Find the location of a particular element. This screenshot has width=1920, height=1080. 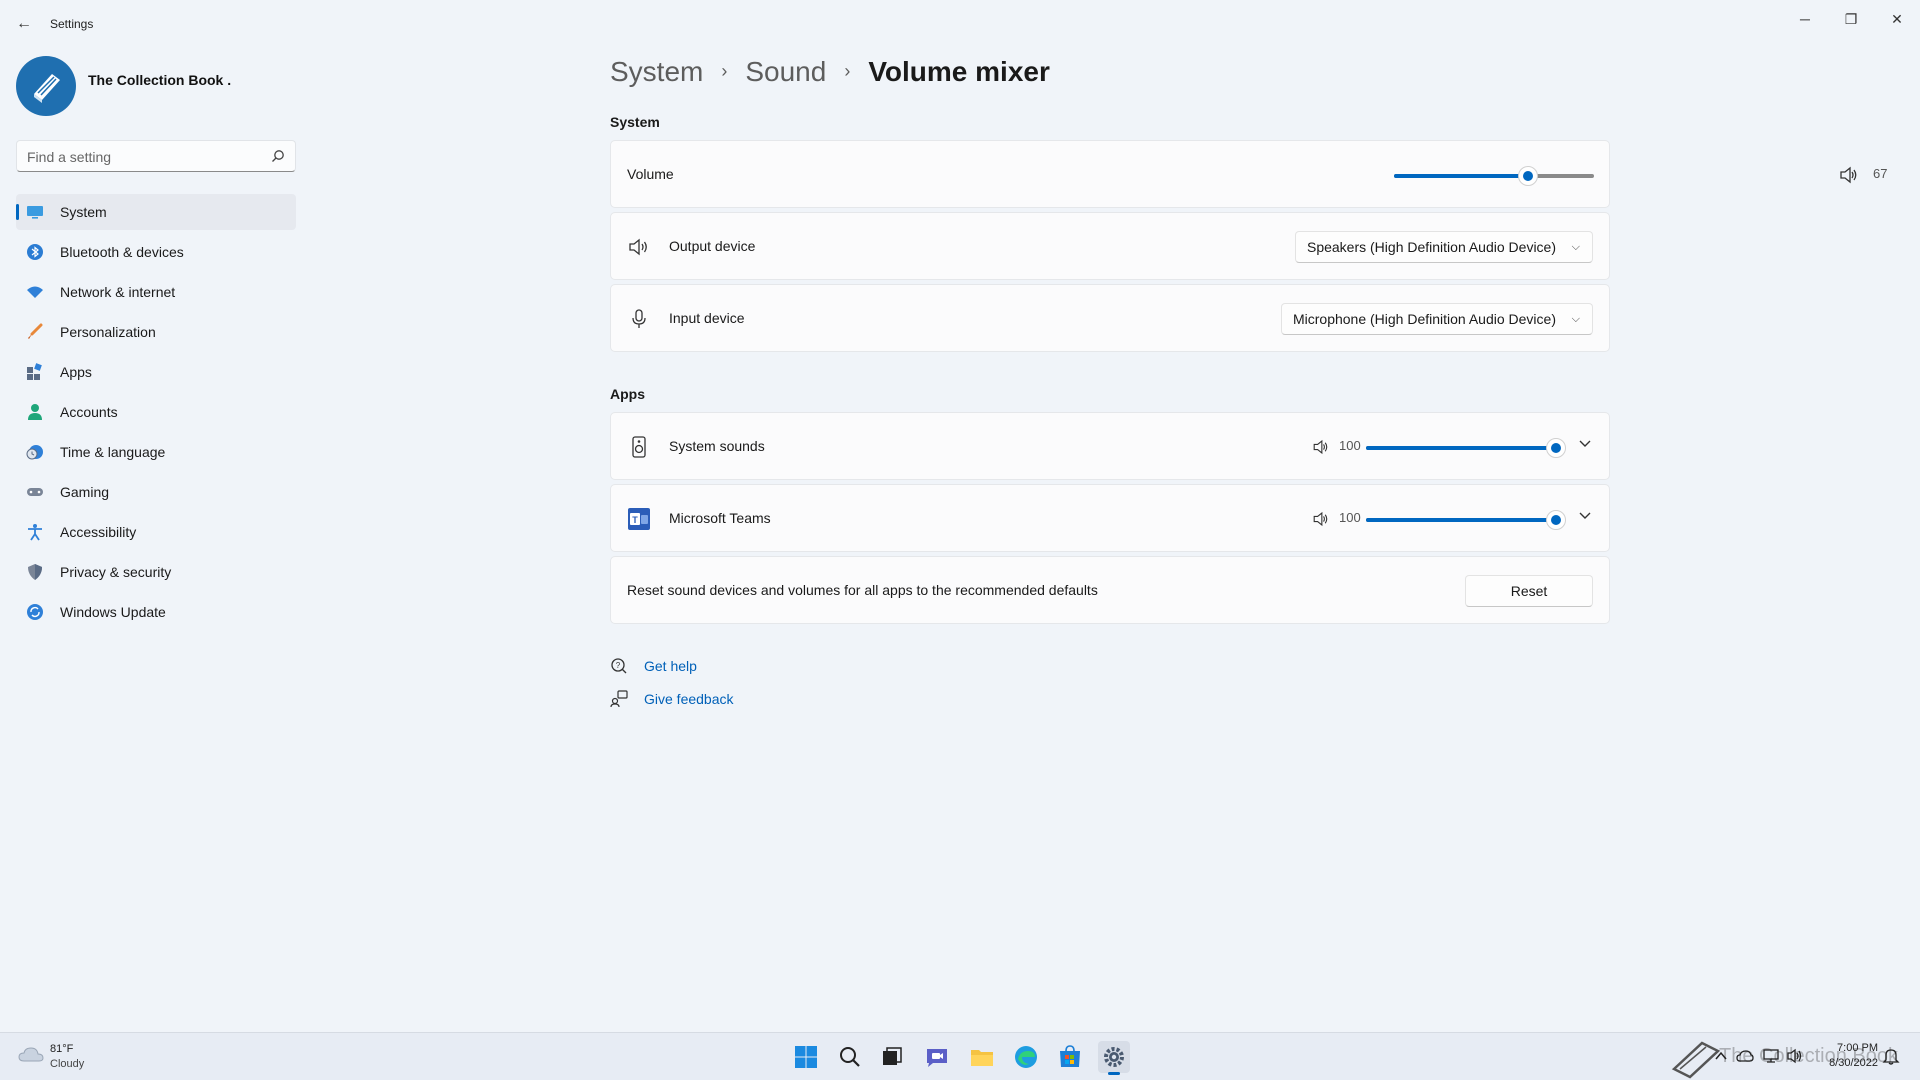

notification-bell-icon is located at coordinates (1891, 1056).